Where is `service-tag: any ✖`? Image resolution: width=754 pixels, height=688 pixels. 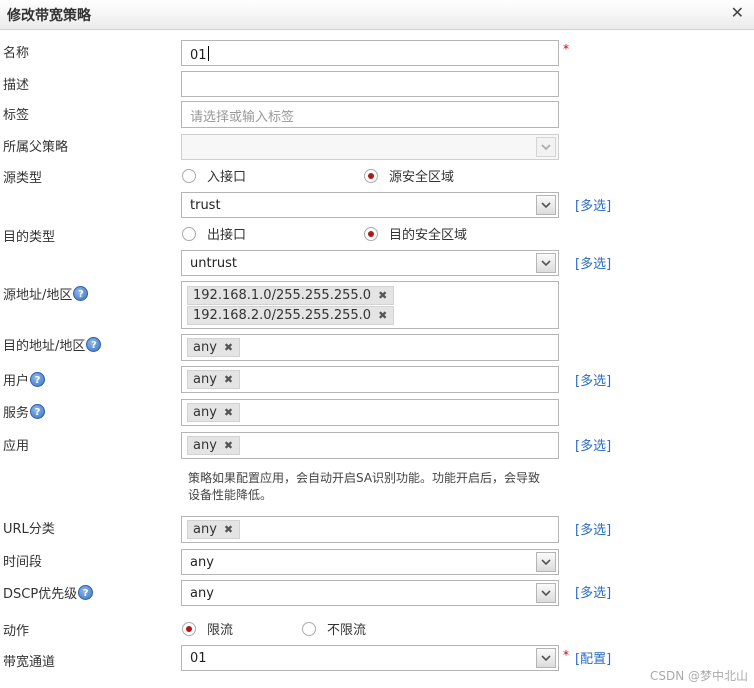
service-tag: any ✖ is located at coordinates (214, 412).